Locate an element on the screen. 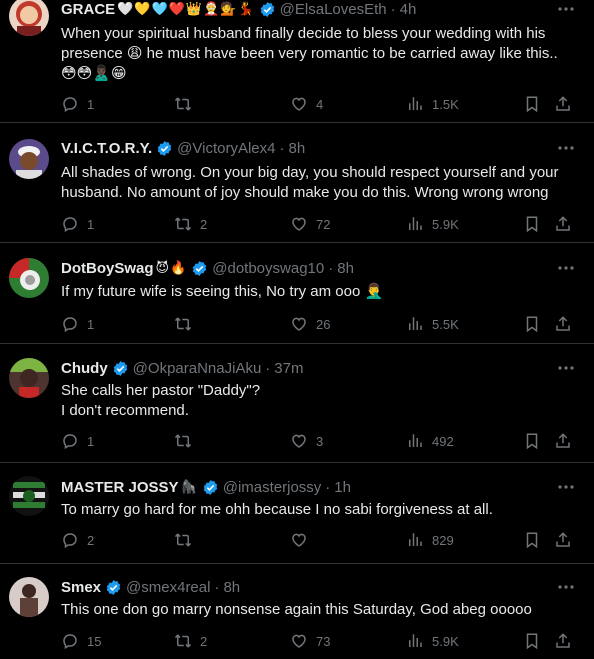 The image size is (594, 659). action-bar: 2 829 is located at coordinates (320, 540).